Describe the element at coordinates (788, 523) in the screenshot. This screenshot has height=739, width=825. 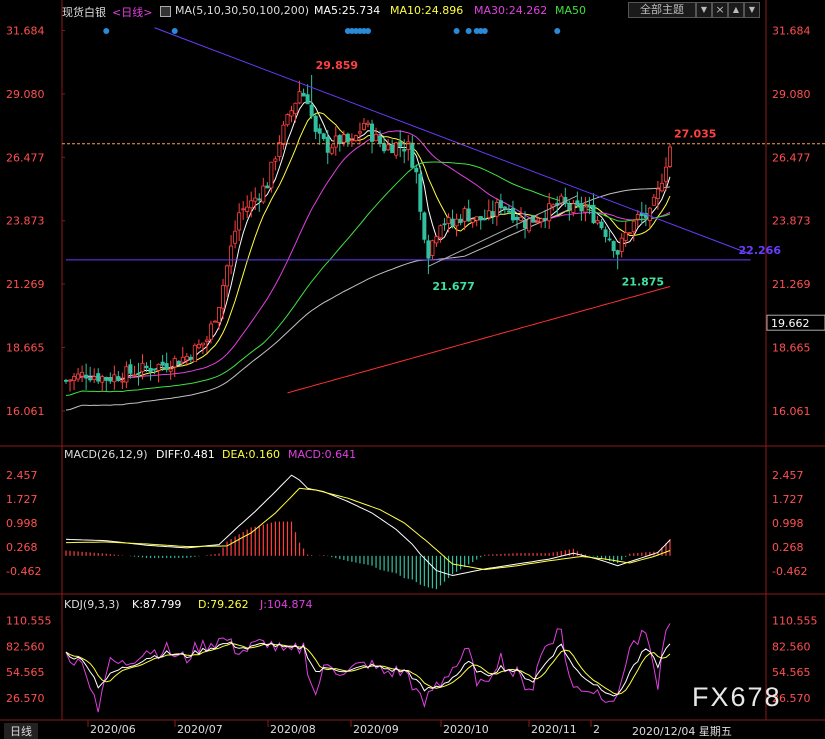
I see `macd-tick-label-right: 0.998` at that location.